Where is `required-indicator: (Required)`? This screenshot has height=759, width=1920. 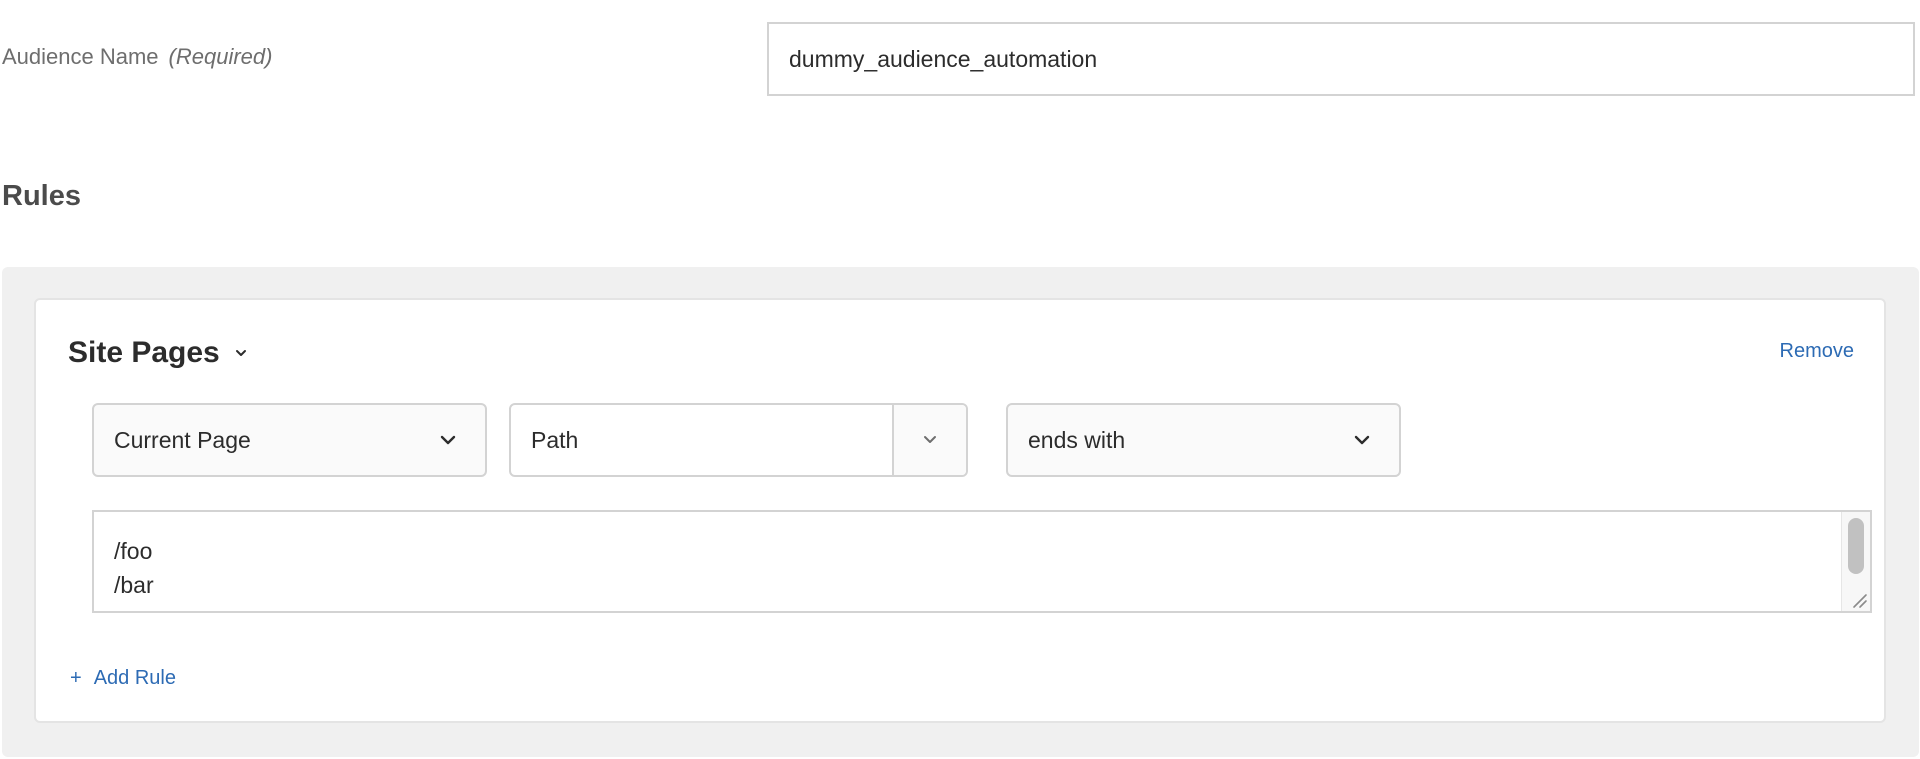 required-indicator: (Required) is located at coordinates (220, 56).